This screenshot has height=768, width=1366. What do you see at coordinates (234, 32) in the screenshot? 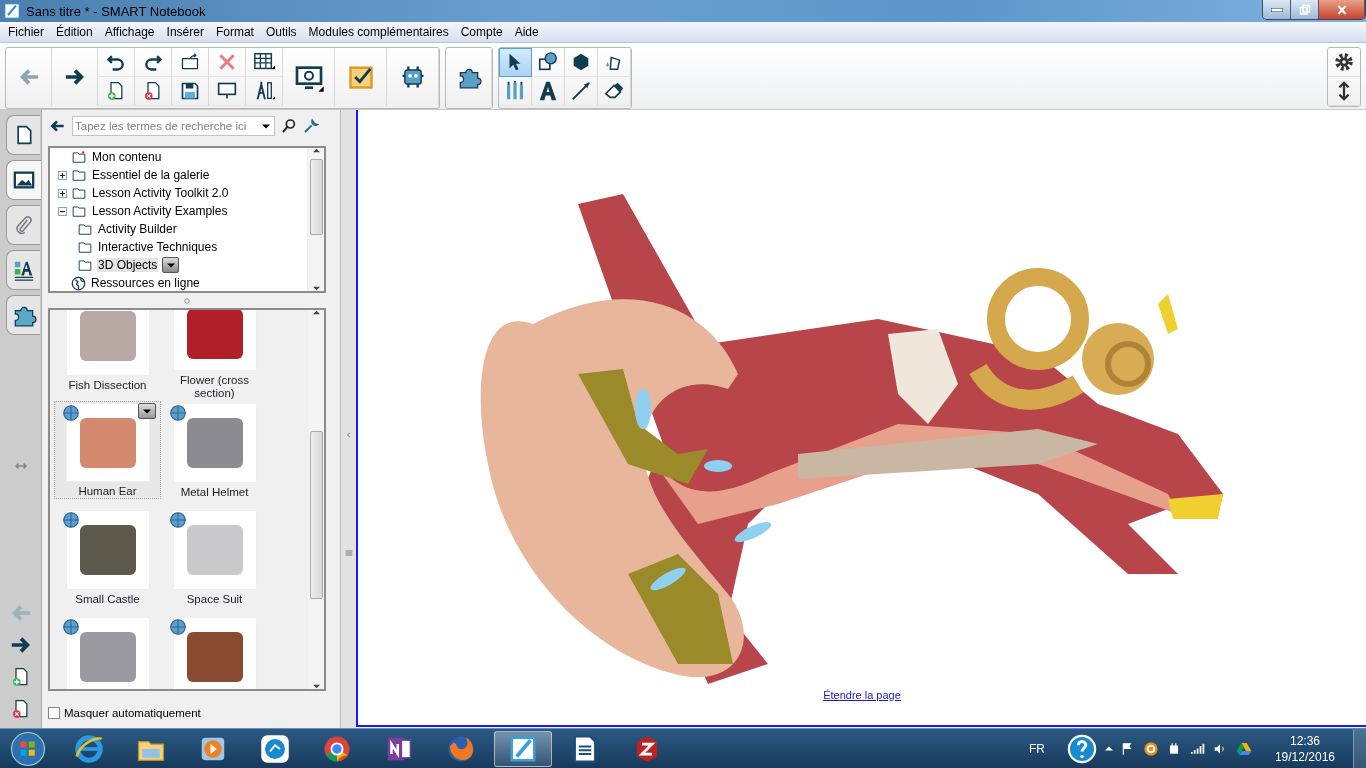
I see `menu-item: Format` at bounding box center [234, 32].